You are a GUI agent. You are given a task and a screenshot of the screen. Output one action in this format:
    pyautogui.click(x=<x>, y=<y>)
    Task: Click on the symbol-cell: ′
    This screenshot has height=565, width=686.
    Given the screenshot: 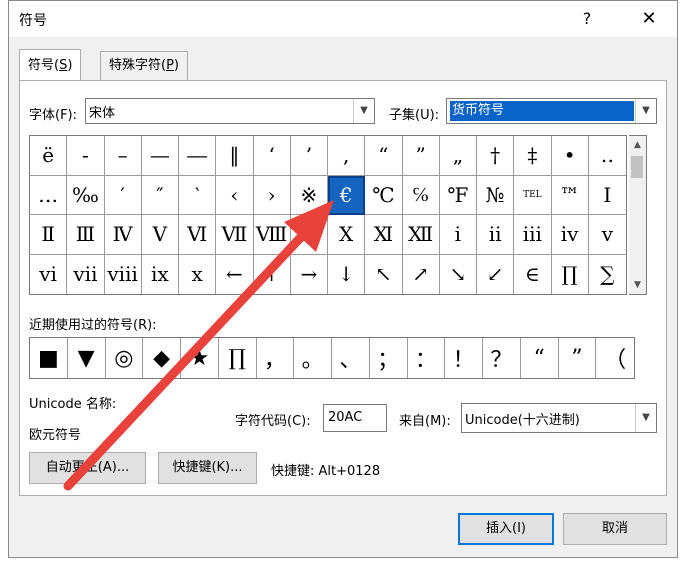 What is the action you would take?
    pyautogui.click(x=123, y=195)
    